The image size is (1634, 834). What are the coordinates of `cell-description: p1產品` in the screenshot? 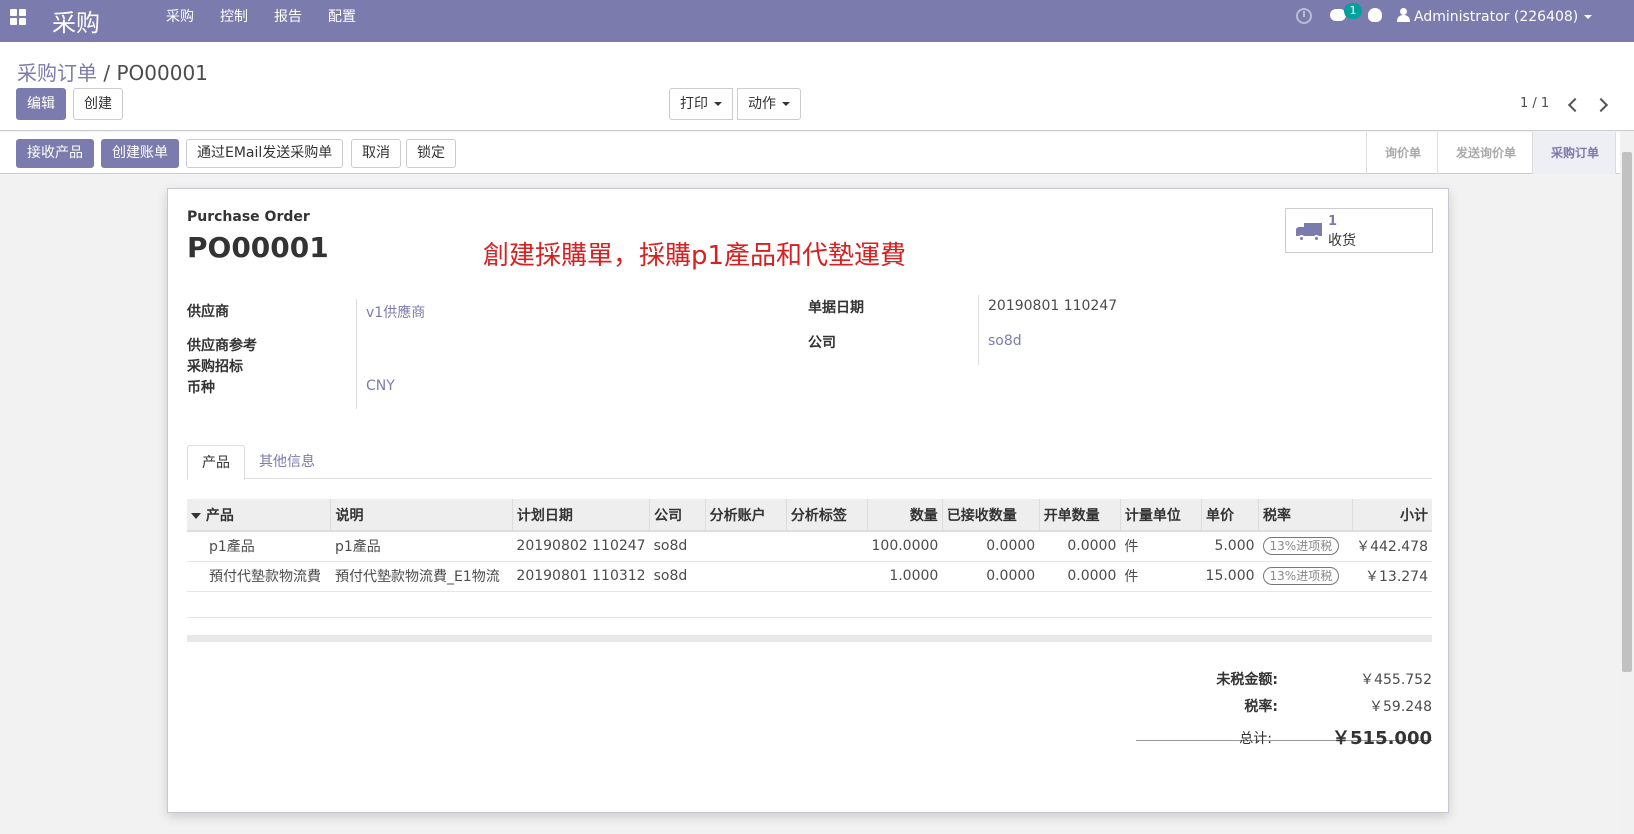 It's located at (421, 546).